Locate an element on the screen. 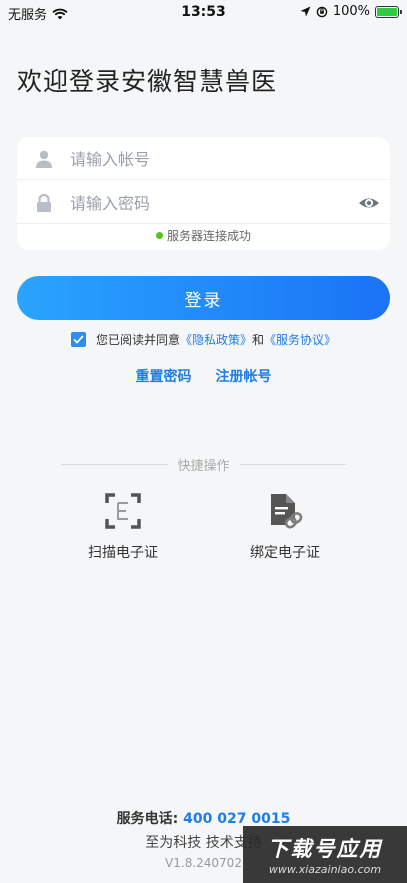 This screenshot has width=407, height=883. password-input is located at coordinates (210, 203).